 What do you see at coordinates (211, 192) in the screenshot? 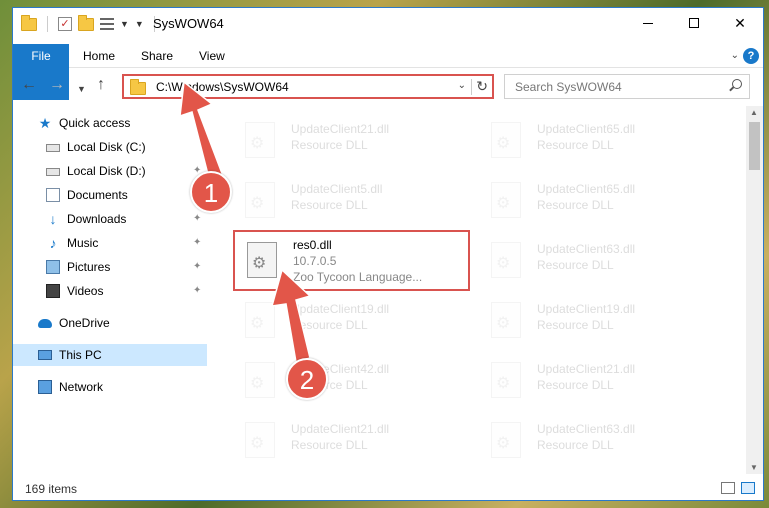
I see `step-badge-1: 1` at bounding box center [211, 192].